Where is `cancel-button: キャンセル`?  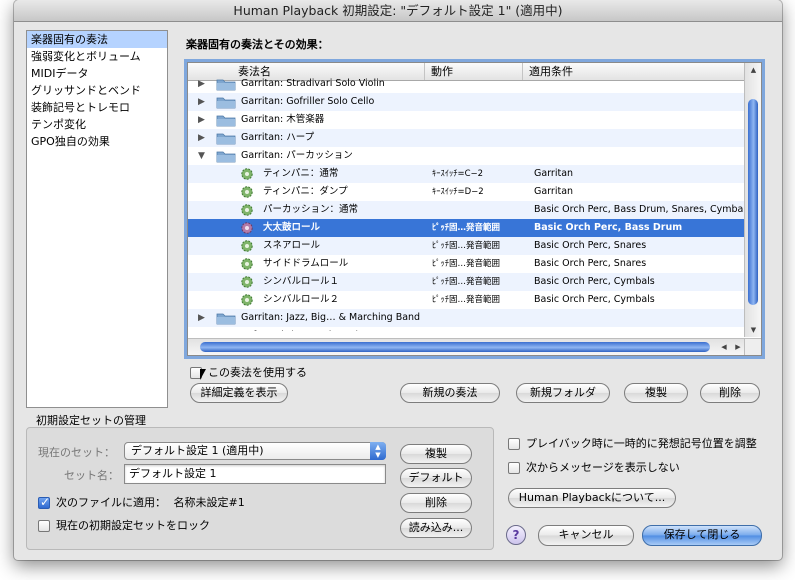 cancel-button: キャンセル is located at coordinates (586, 535).